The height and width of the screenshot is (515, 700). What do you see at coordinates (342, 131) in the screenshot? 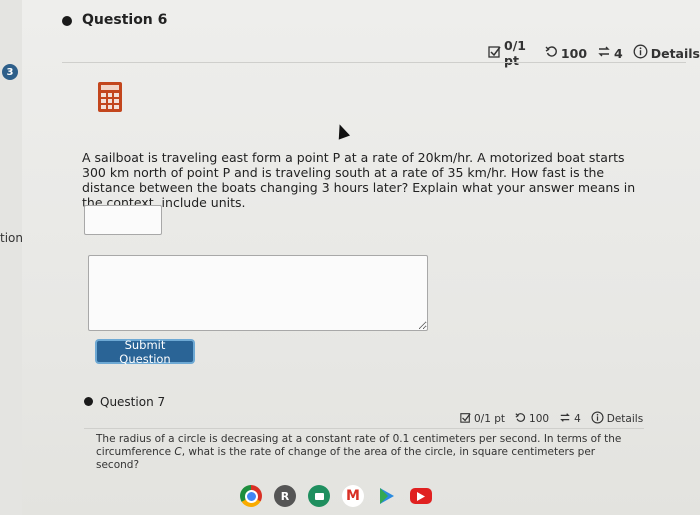
I see `mouse-cursor-icon` at bounding box center [342, 131].